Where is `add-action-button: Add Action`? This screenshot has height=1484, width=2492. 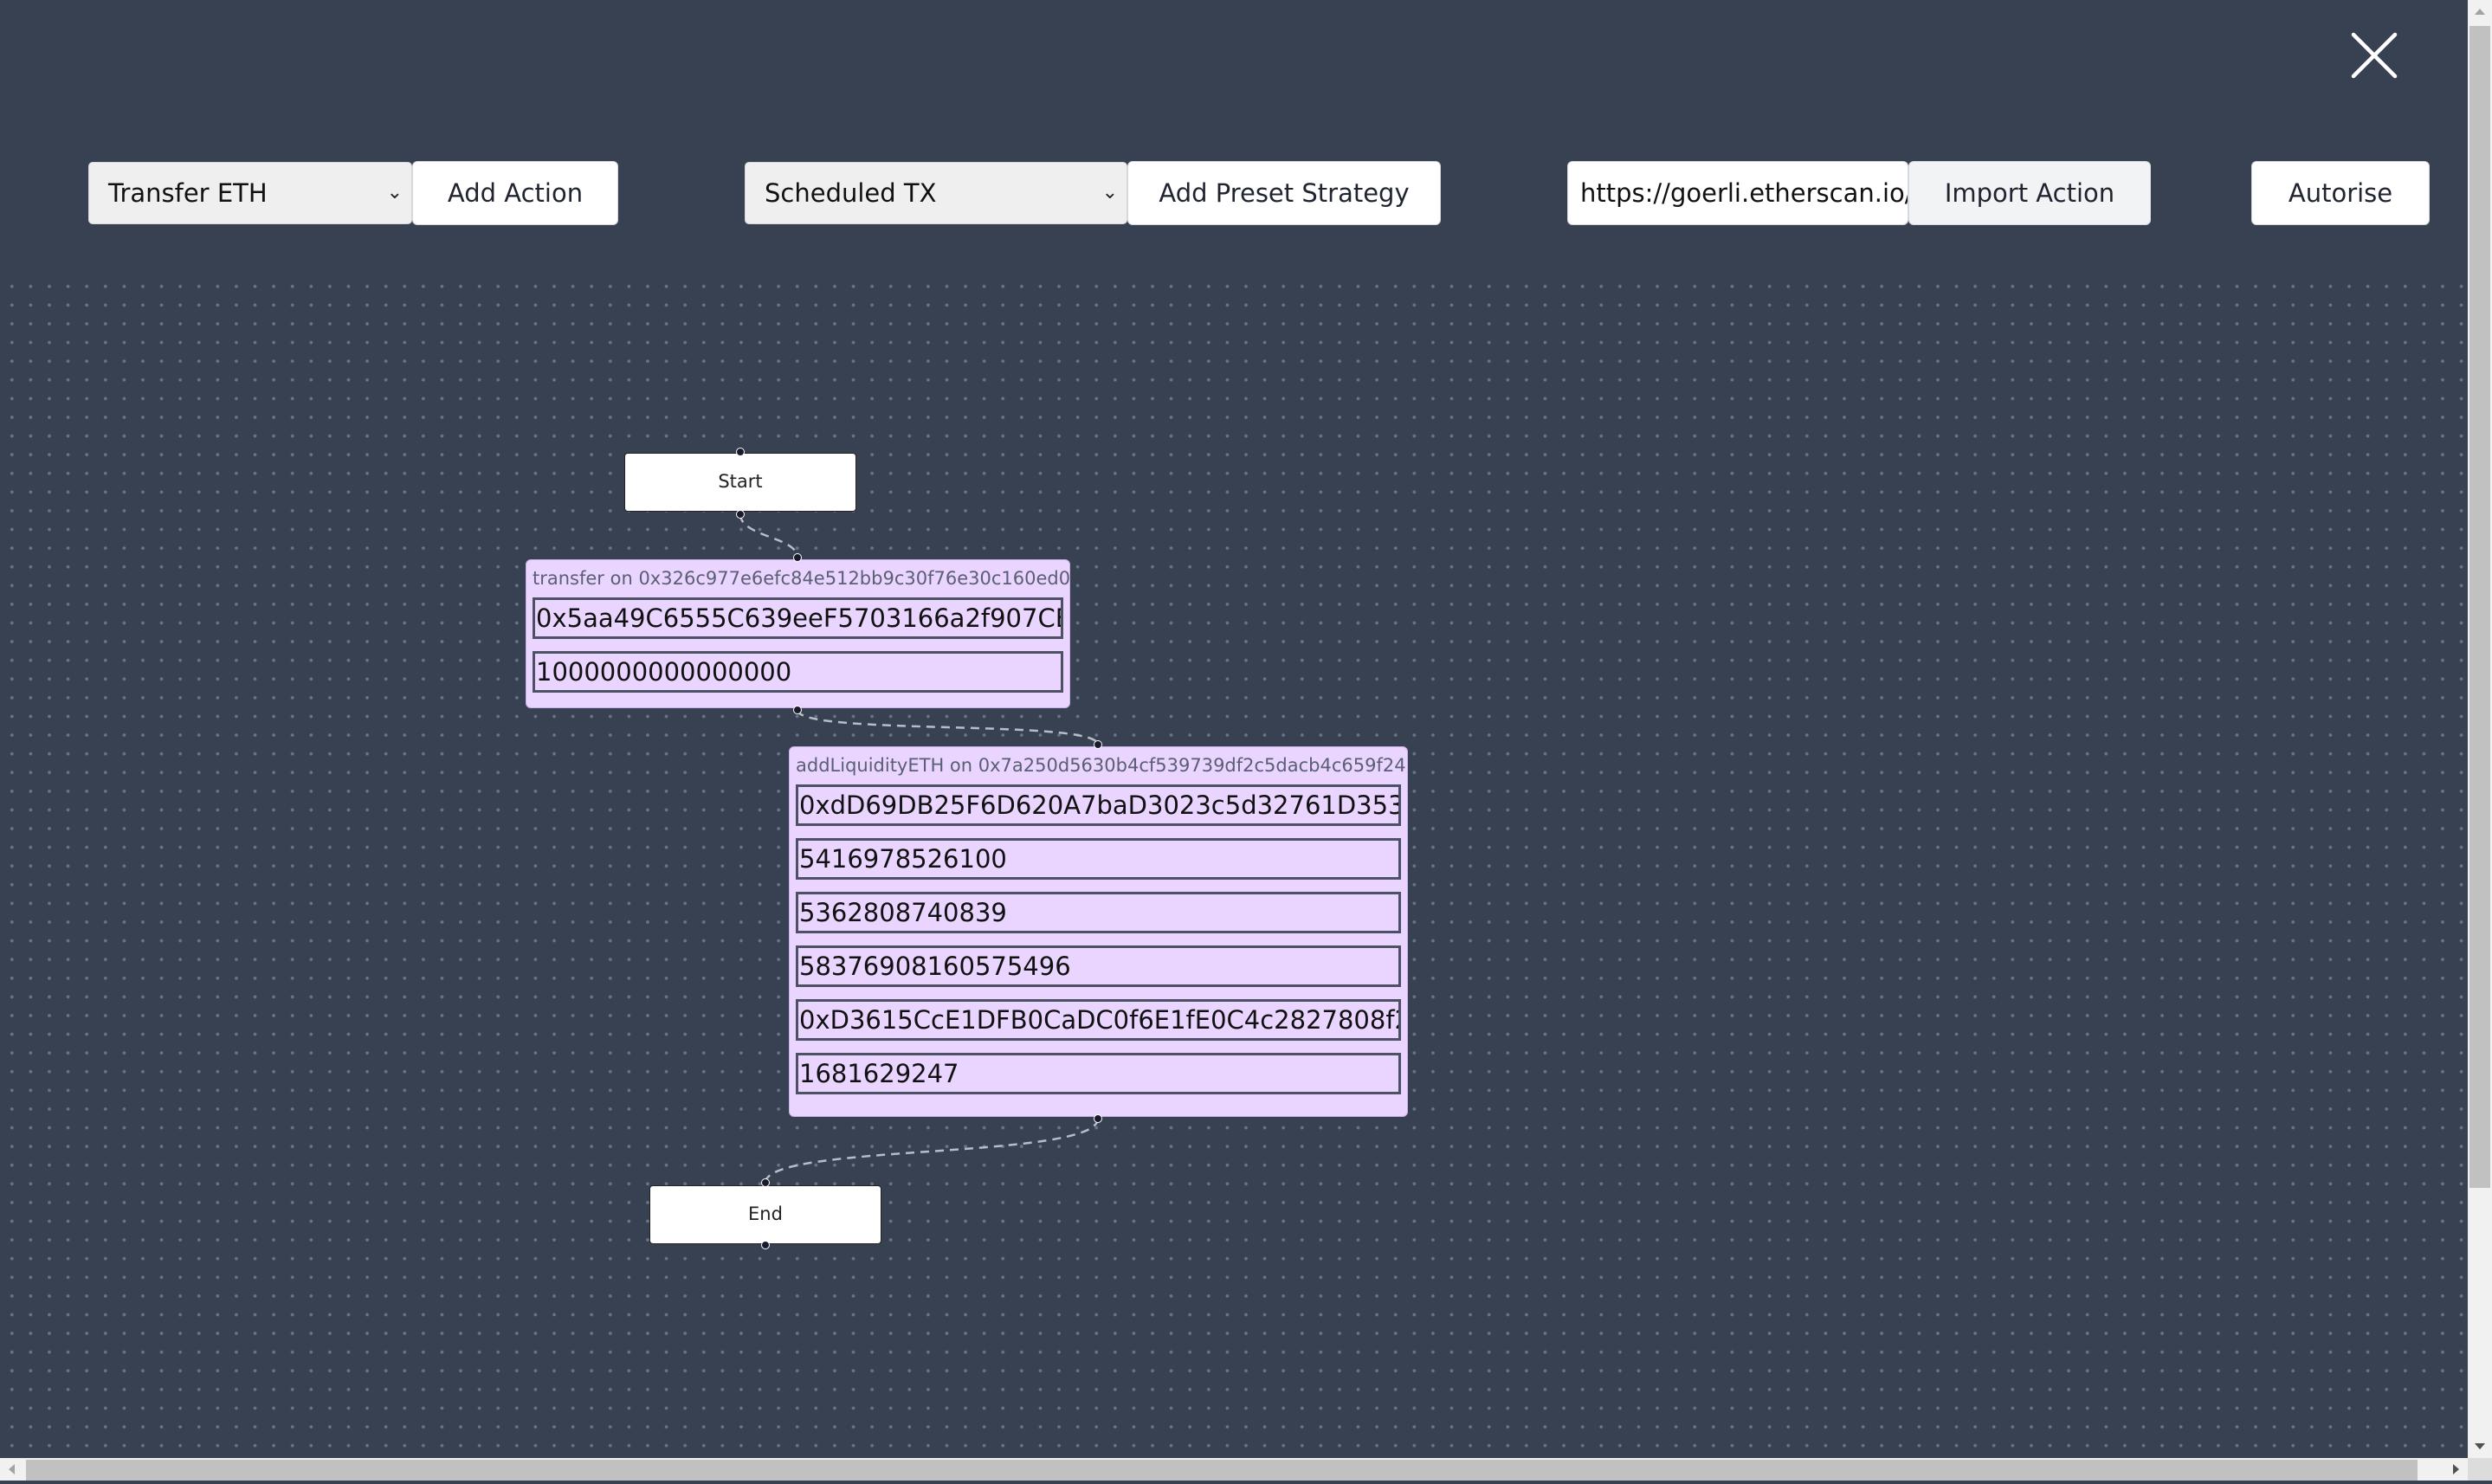
add-action-button: Add Action is located at coordinates (515, 193).